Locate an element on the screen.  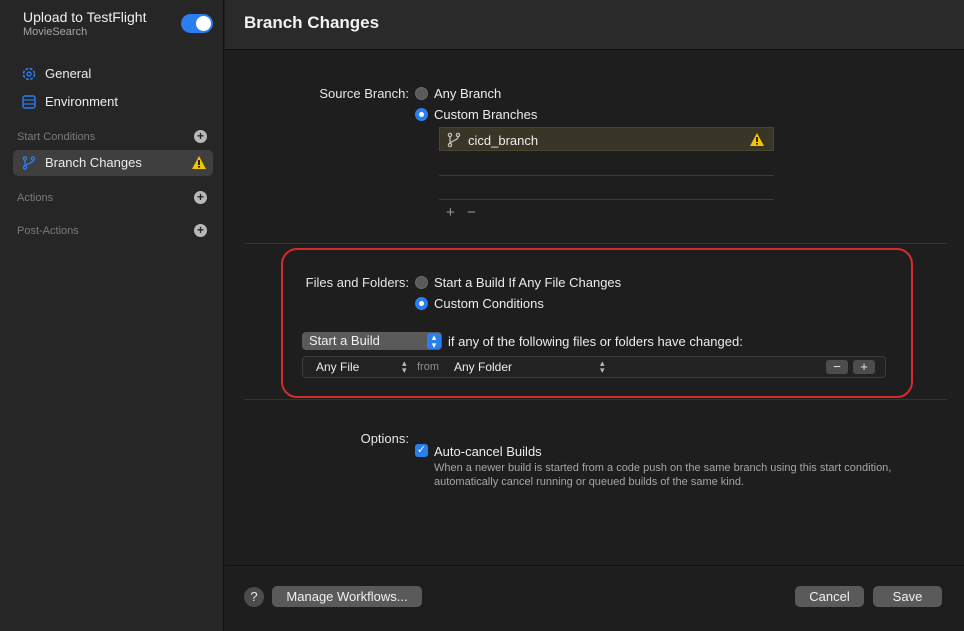
gear-icon is located at coordinates (29, 74).